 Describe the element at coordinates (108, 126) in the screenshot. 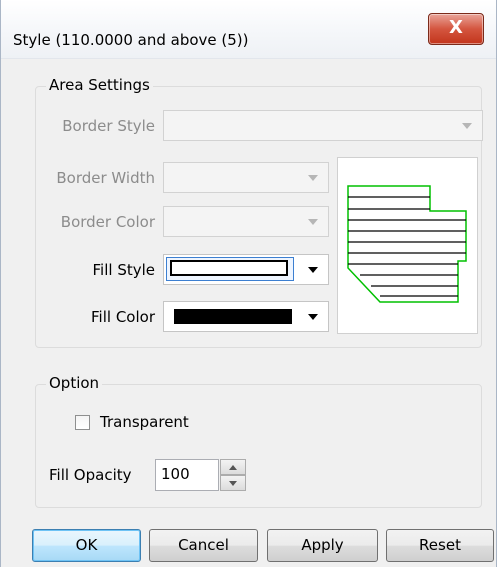

I see `border-style-label: Border Style` at that location.